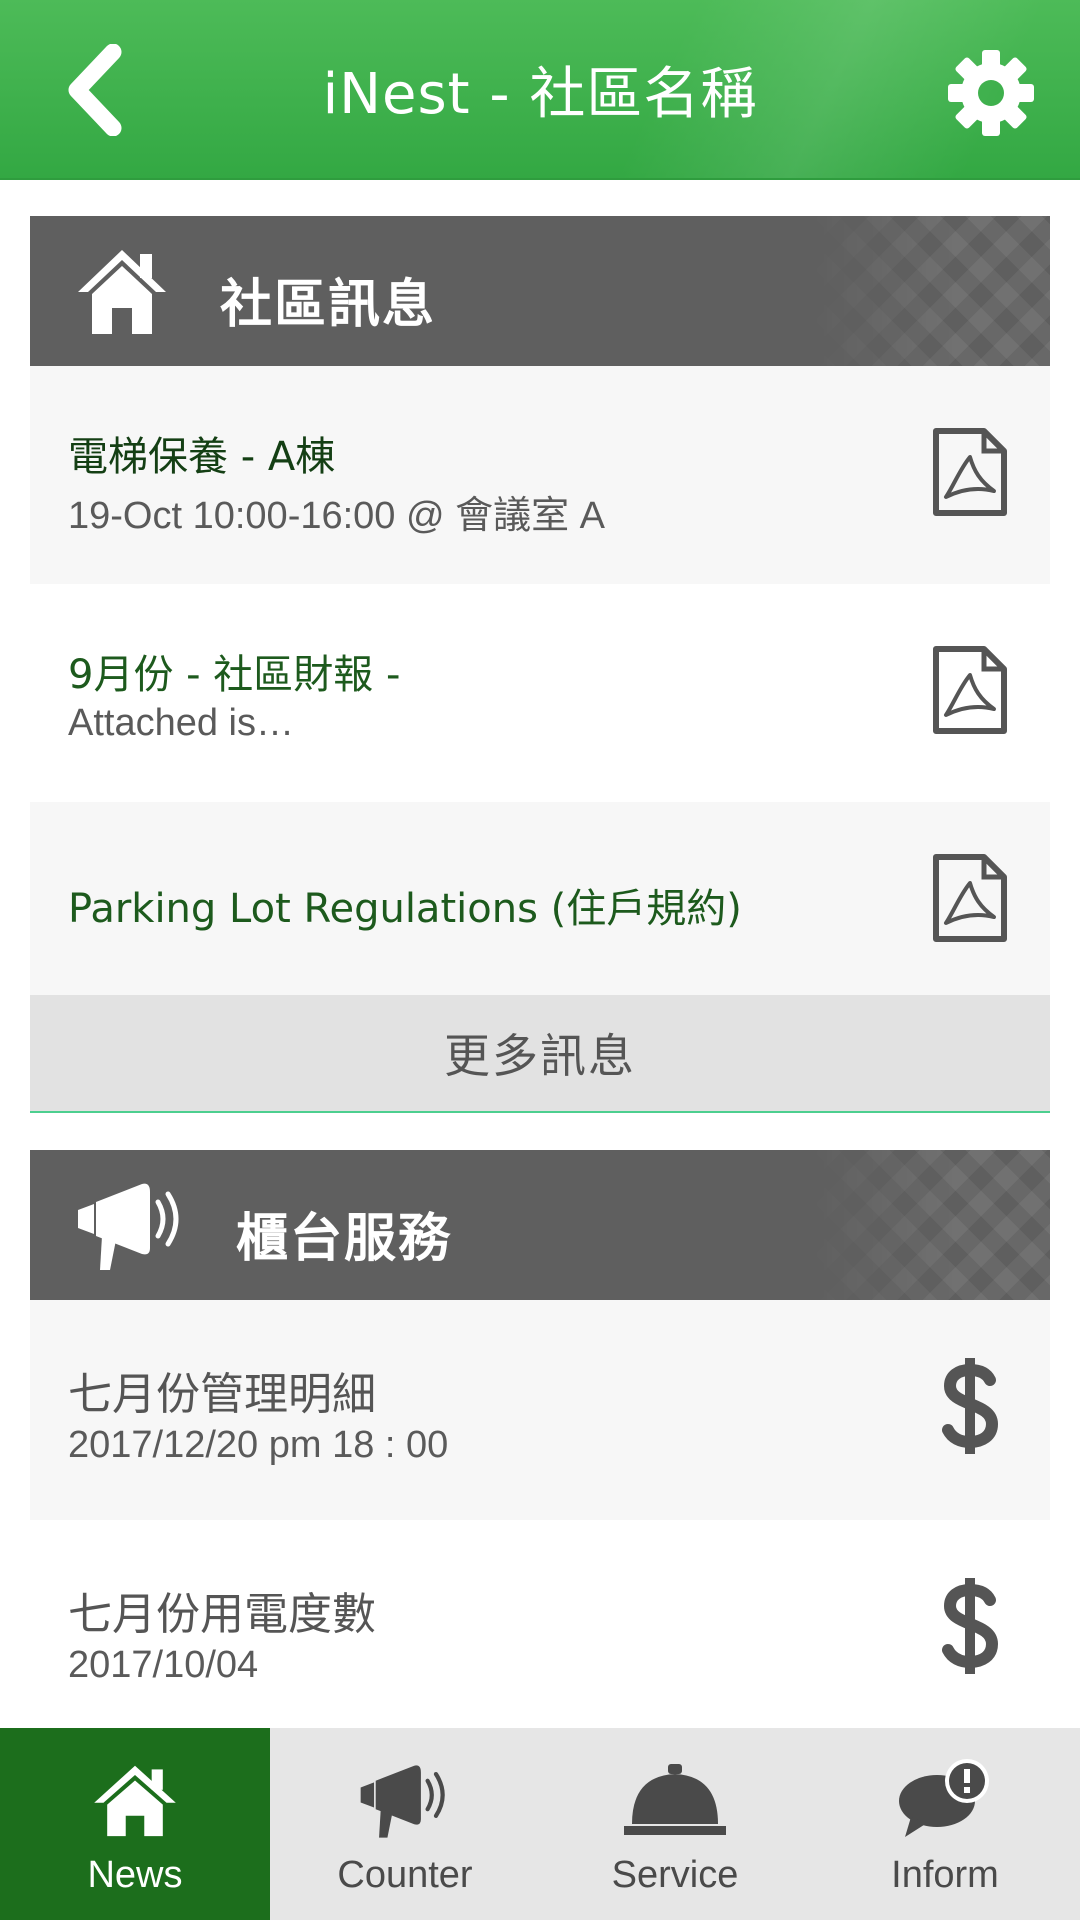  Describe the element at coordinates (222, 1614) in the screenshot. I see `counter-item-title: 七月份用電度數` at that location.